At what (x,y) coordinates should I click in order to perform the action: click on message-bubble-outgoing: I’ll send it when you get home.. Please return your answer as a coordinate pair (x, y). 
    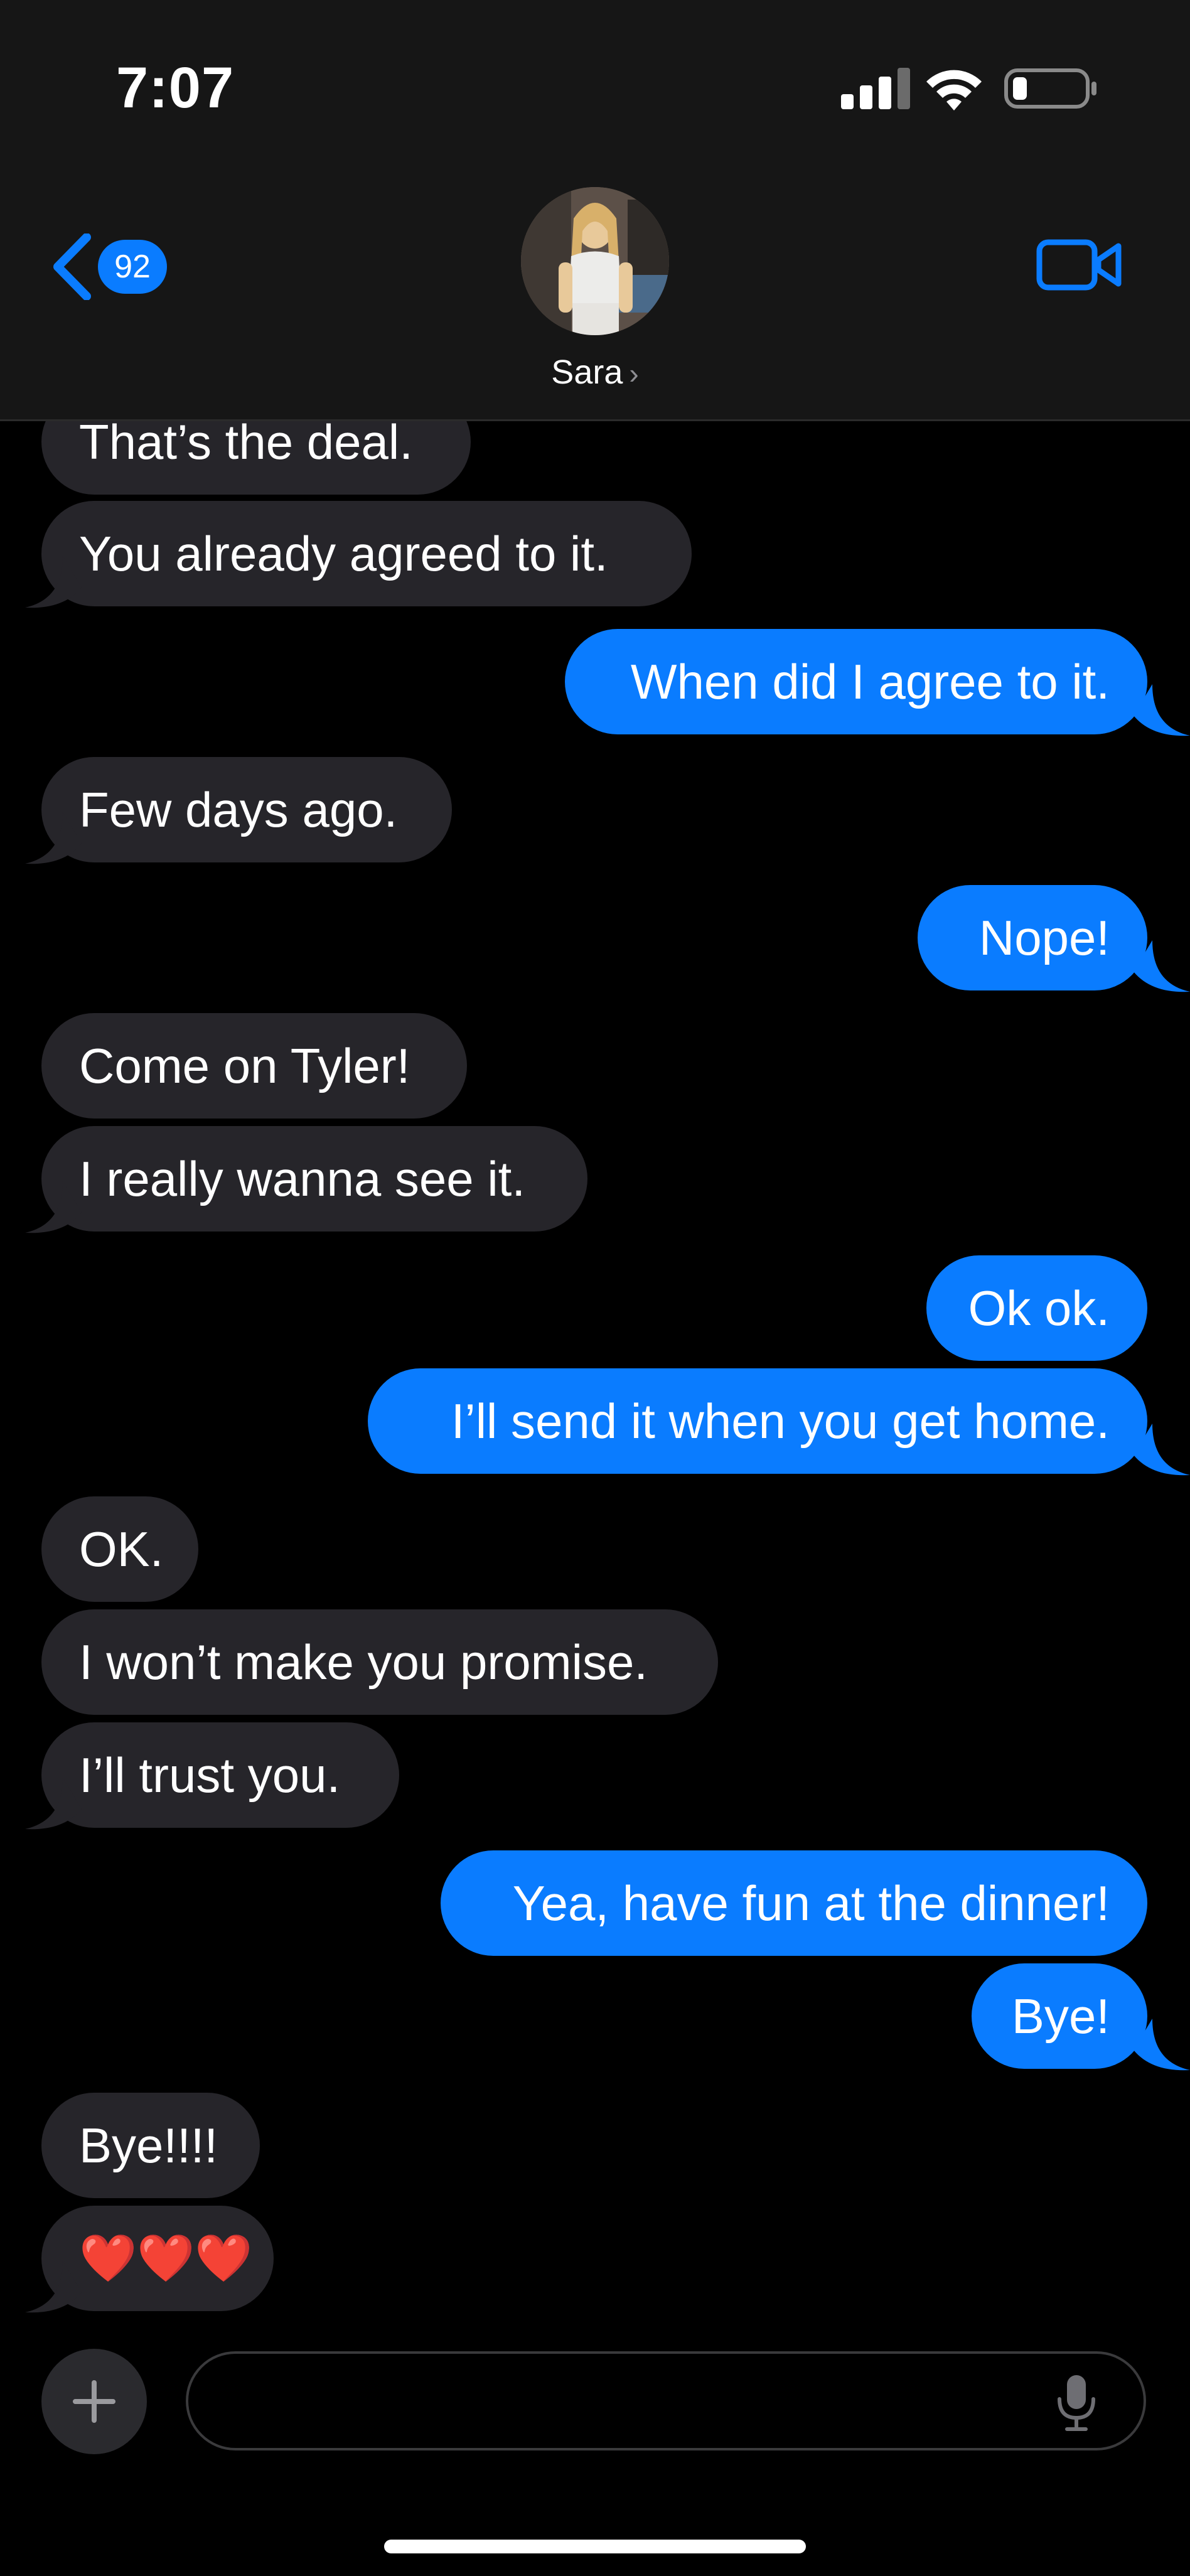
    Looking at the image, I should click on (757, 1421).